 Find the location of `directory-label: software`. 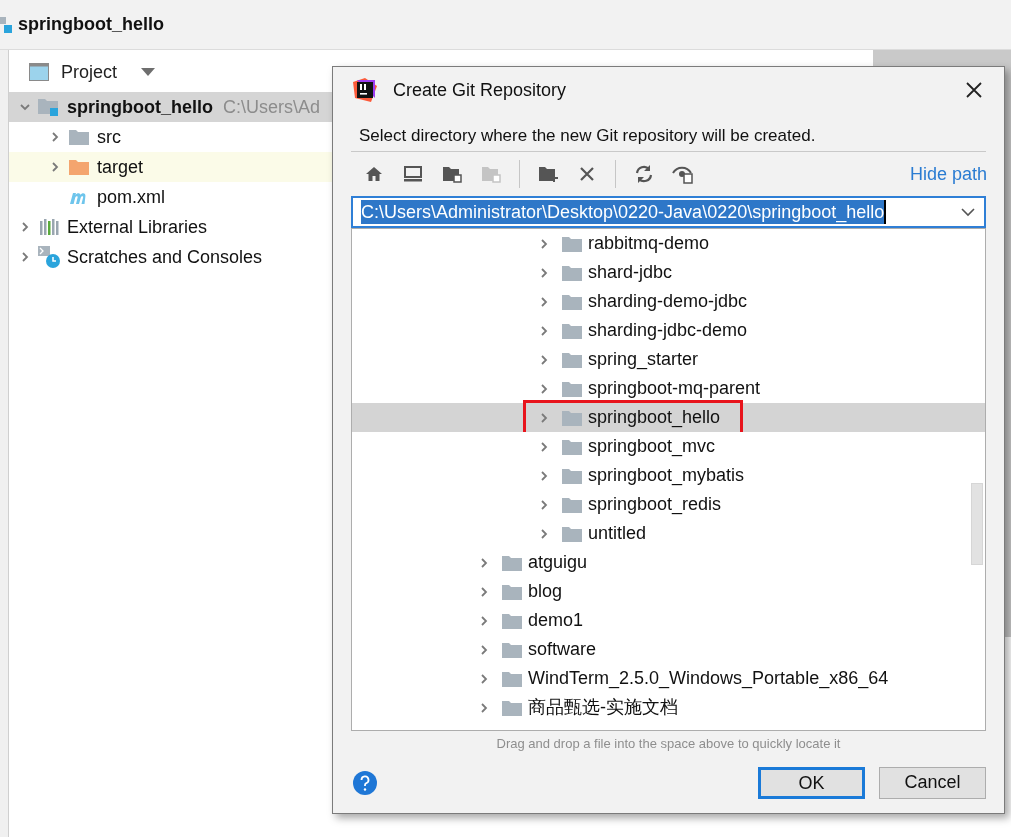

directory-label: software is located at coordinates (562, 649).